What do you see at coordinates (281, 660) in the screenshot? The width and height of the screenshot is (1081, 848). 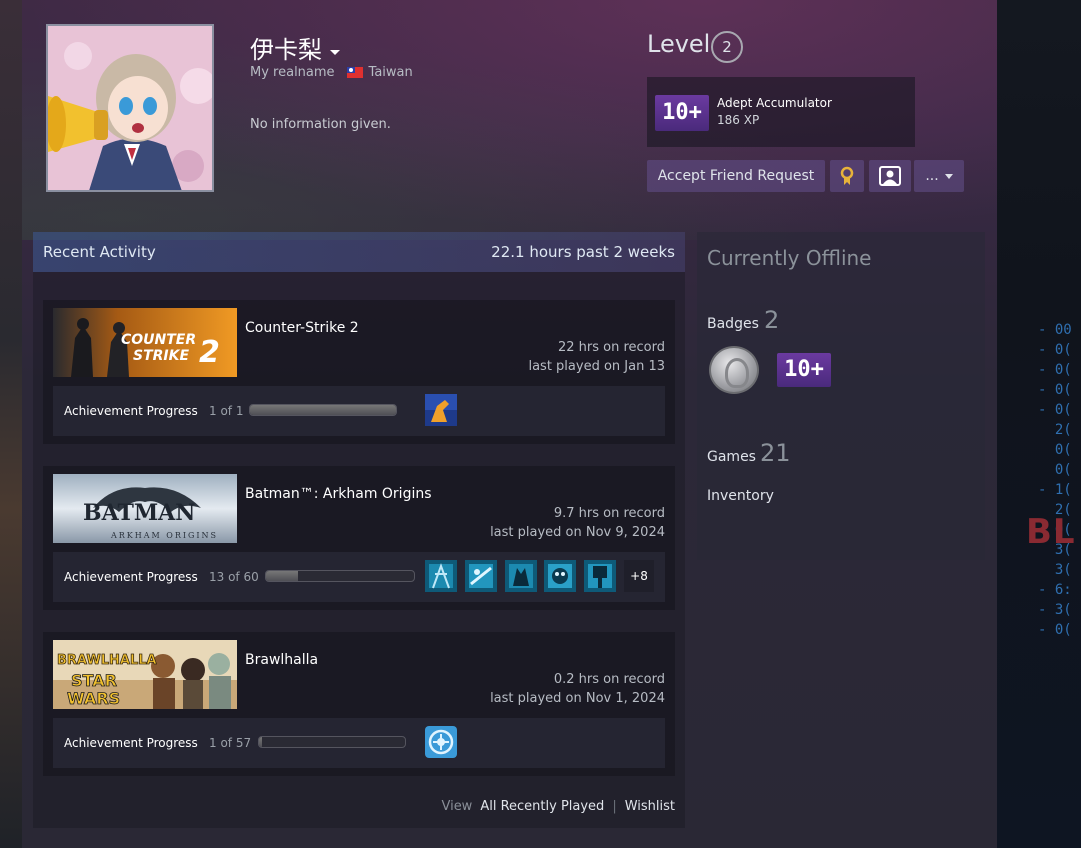 I see `game-name: Brawlhalla` at bounding box center [281, 660].